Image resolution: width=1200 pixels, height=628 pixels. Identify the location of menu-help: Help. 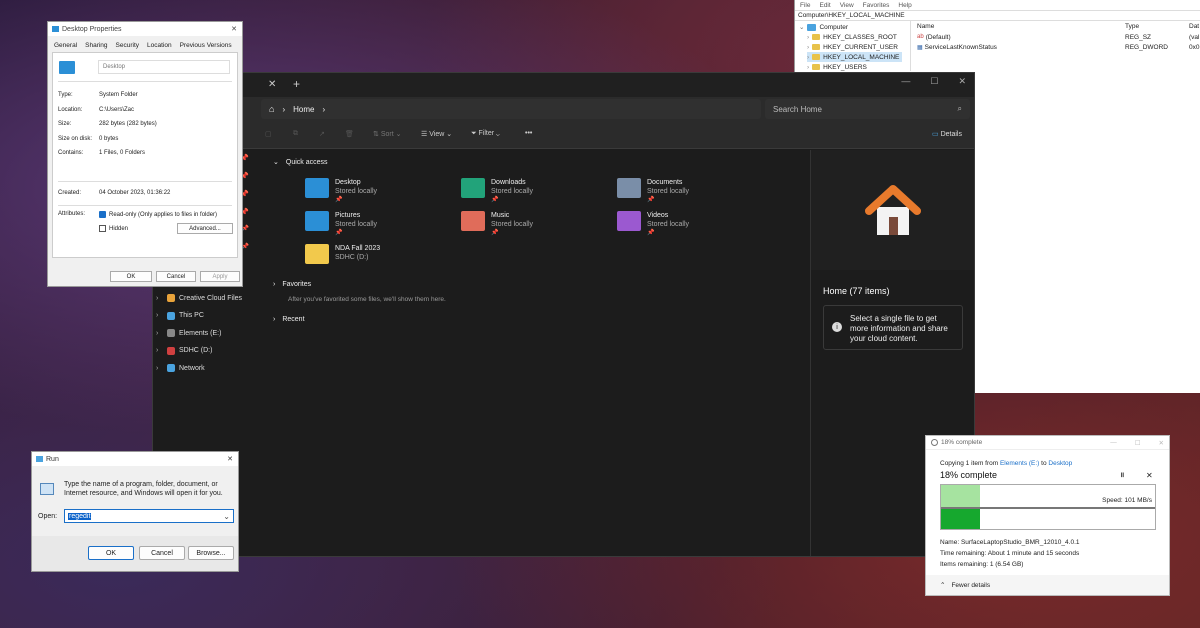
(904, 5).